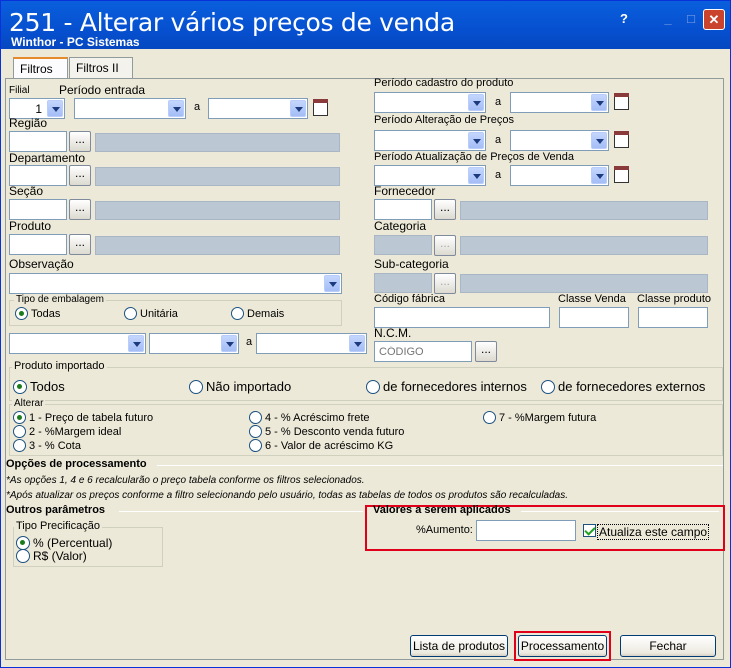 The image size is (731, 668). Describe the element at coordinates (459, 646) in the screenshot. I see `lista-produtos-button: Lista de produtos` at that location.